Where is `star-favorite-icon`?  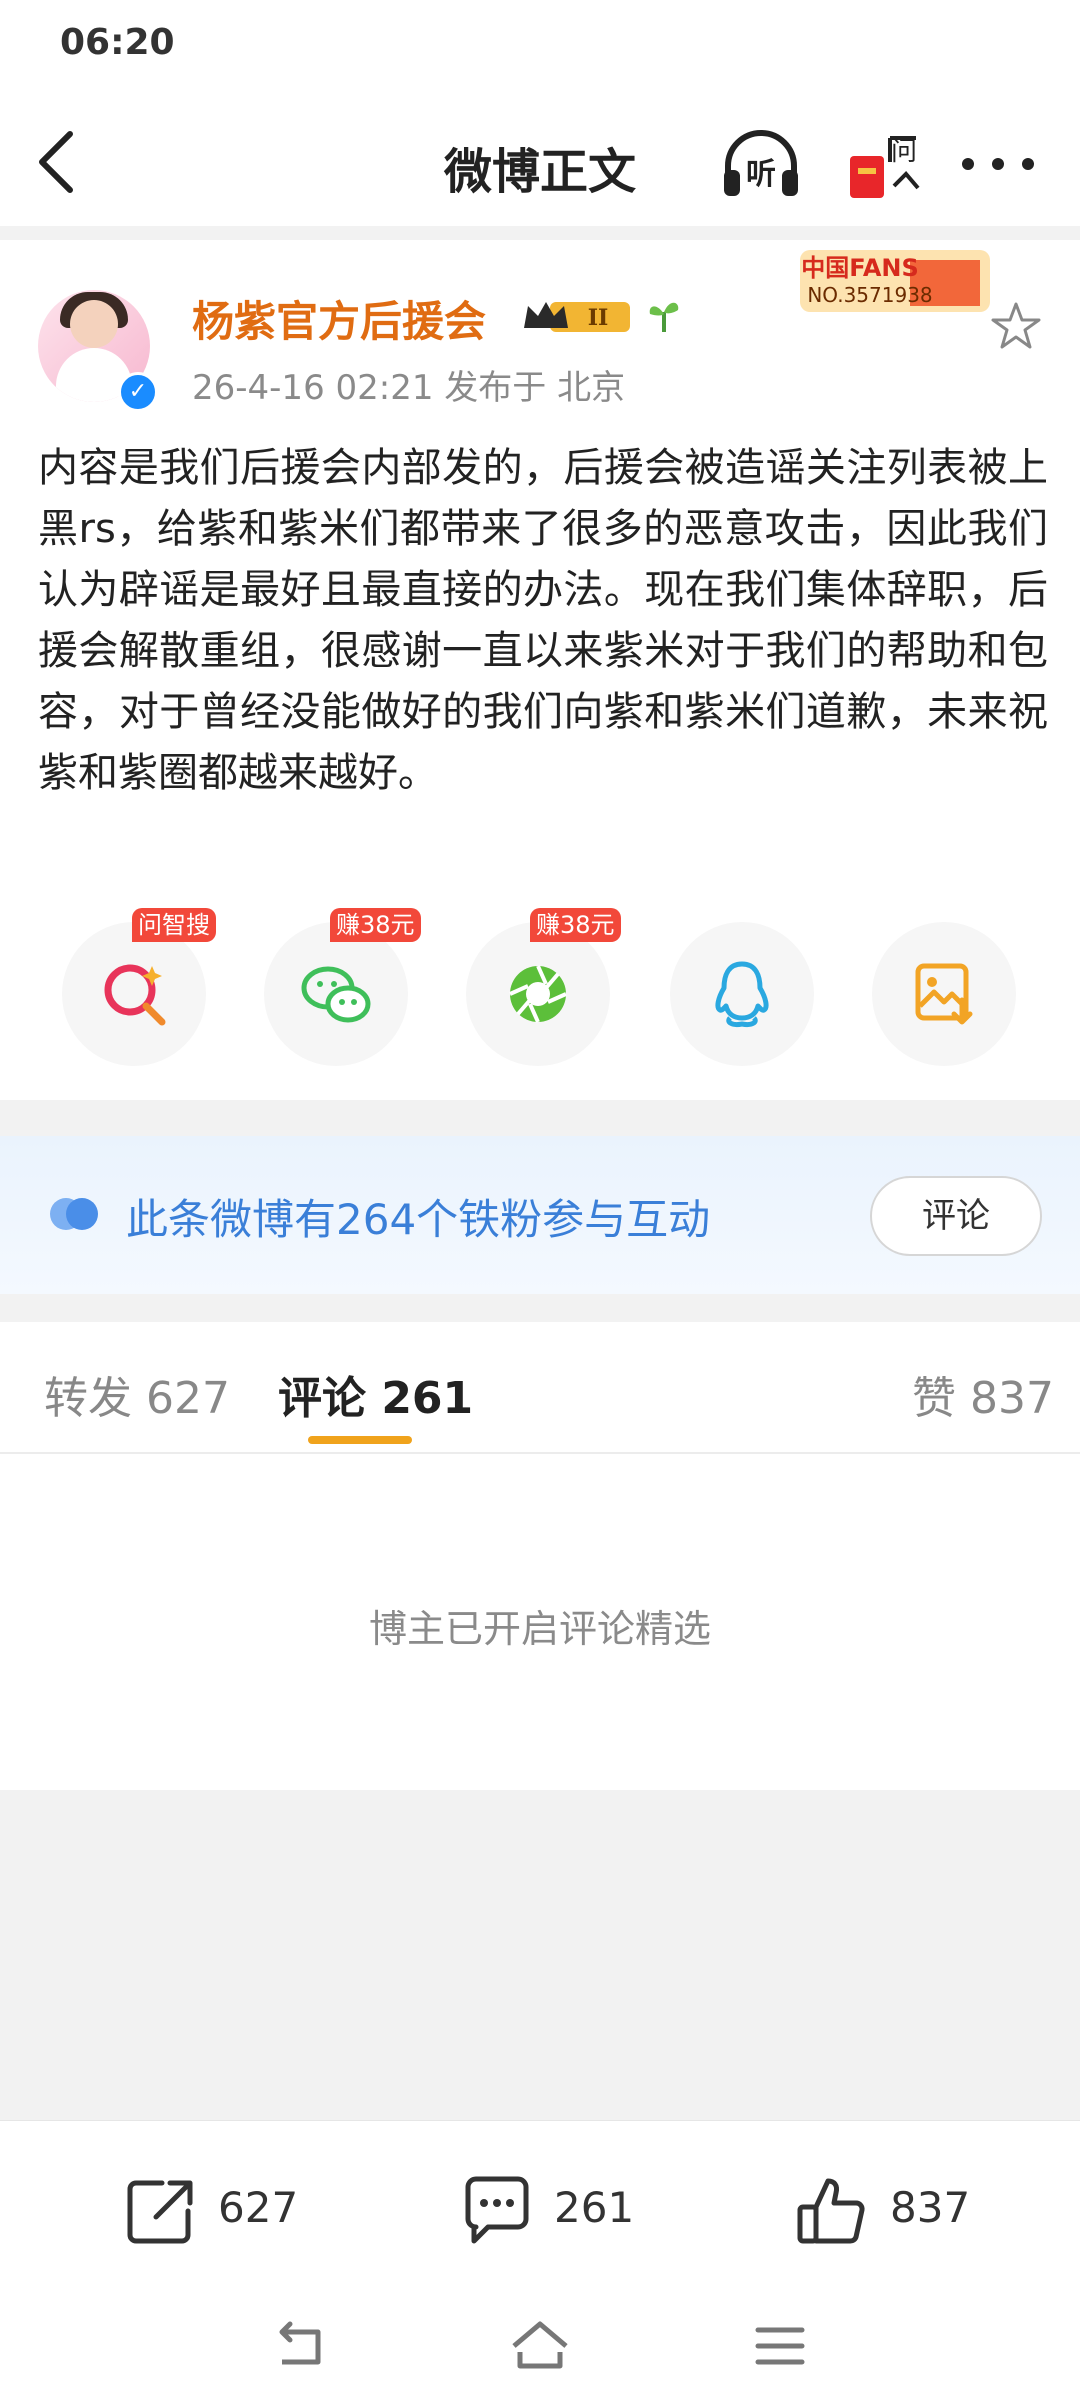 star-favorite-icon is located at coordinates (1016, 326).